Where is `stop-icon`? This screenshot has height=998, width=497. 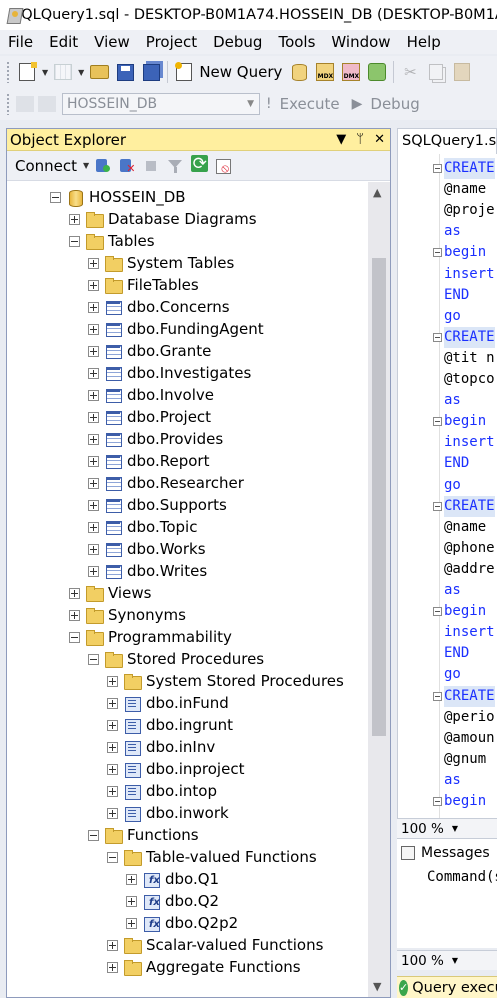
stop-icon is located at coordinates (151, 166).